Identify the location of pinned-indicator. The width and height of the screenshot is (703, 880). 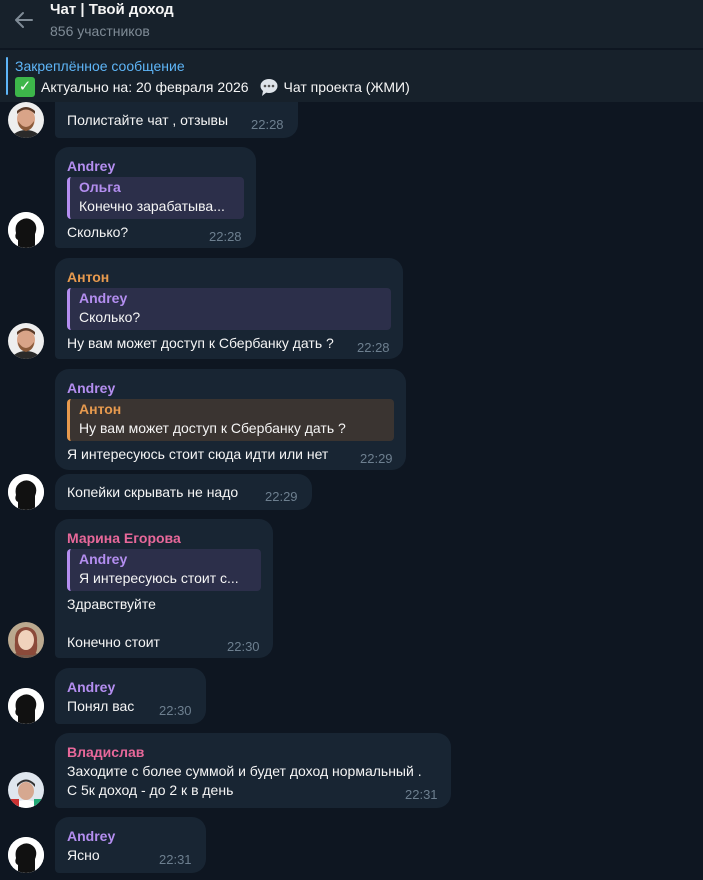
(7, 76).